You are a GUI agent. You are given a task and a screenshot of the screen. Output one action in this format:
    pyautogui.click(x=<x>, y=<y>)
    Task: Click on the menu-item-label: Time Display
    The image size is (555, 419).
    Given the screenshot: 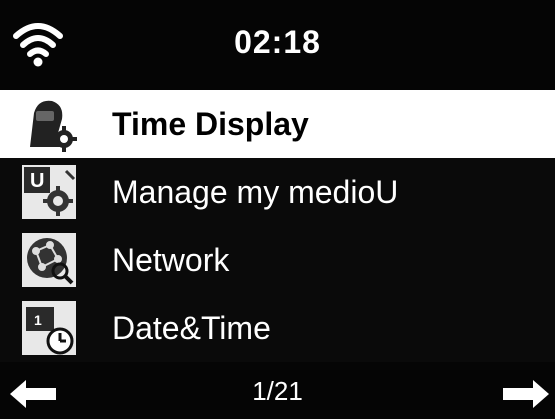 What is the action you would take?
    pyautogui.click(x=210, y=123)
    